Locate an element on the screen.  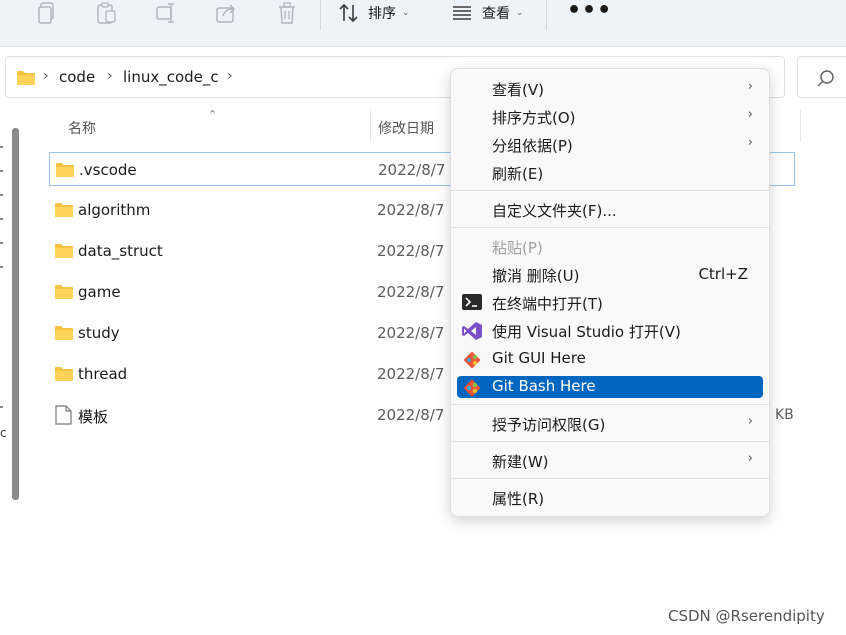
menu-item-label: 分组依据(P) is located at coordinates (532, 146).